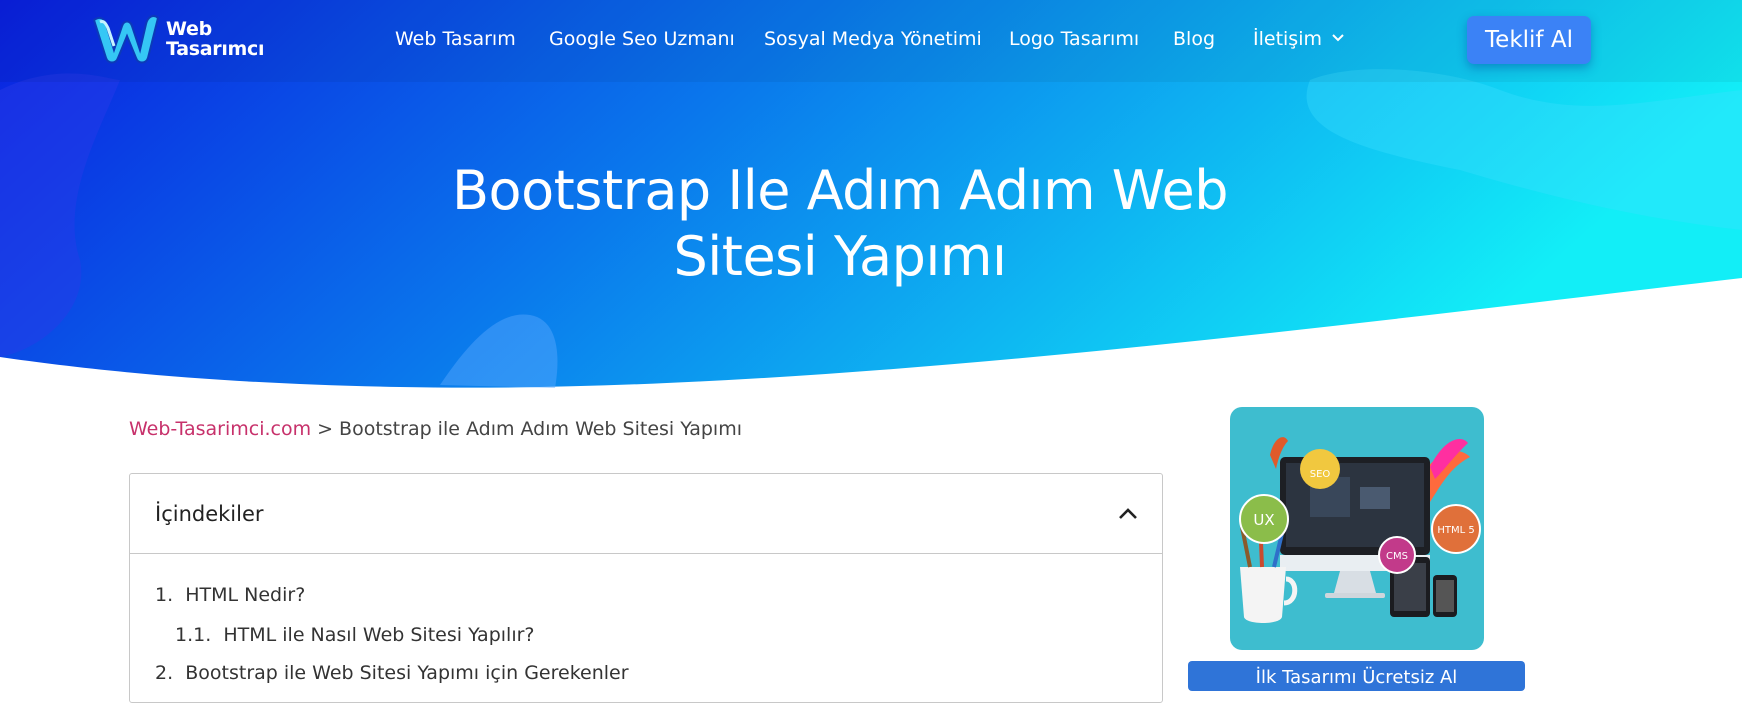 The width and height of the screenshot is (1742, 703). I want to click on sidebar-free-design-button: İlk Tasarımı Ücretsiz Al, so click(1356, 676).